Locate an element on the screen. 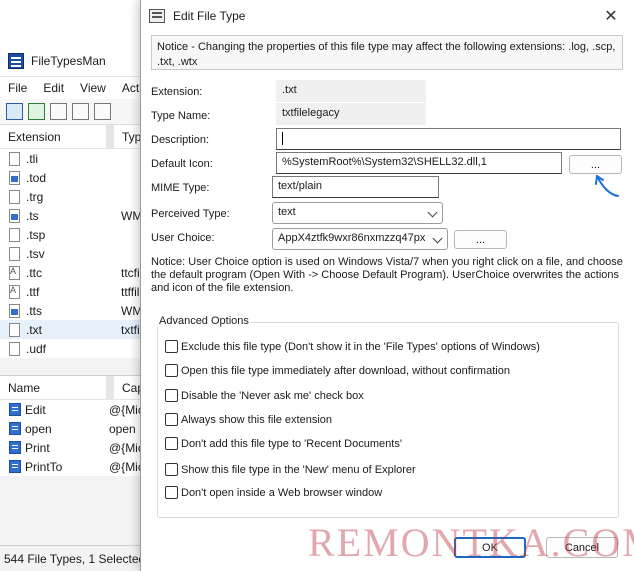  action-icon is located at coordinates (15, 428).